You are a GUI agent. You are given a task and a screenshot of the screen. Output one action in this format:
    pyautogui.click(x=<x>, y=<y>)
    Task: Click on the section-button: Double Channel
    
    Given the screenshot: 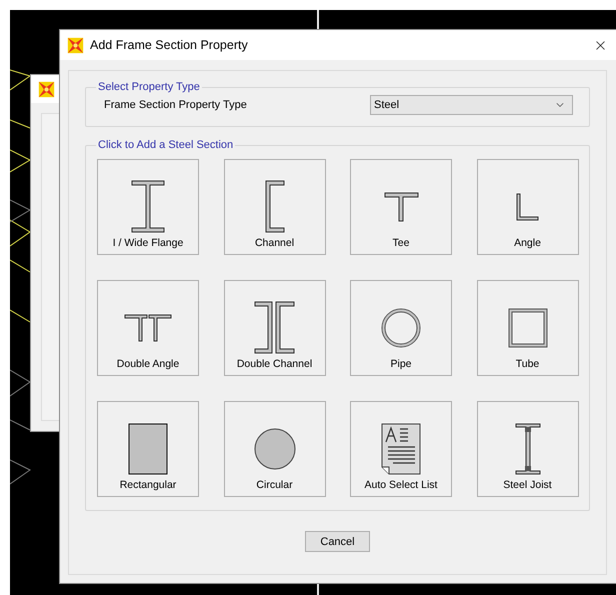 What is the action you would take?
    pyautogui.click(x=275, y=328)
    